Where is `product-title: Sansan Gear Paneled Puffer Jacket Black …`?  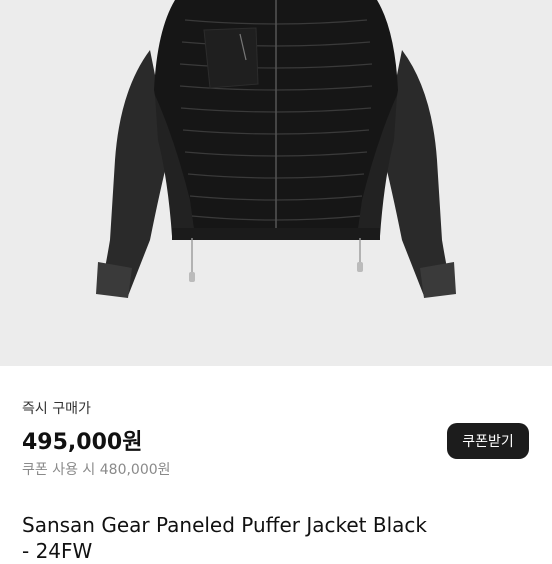
product-title: Sansan Gear Paneled Puffer Jacket Black … is located at coordinates (224, 538).